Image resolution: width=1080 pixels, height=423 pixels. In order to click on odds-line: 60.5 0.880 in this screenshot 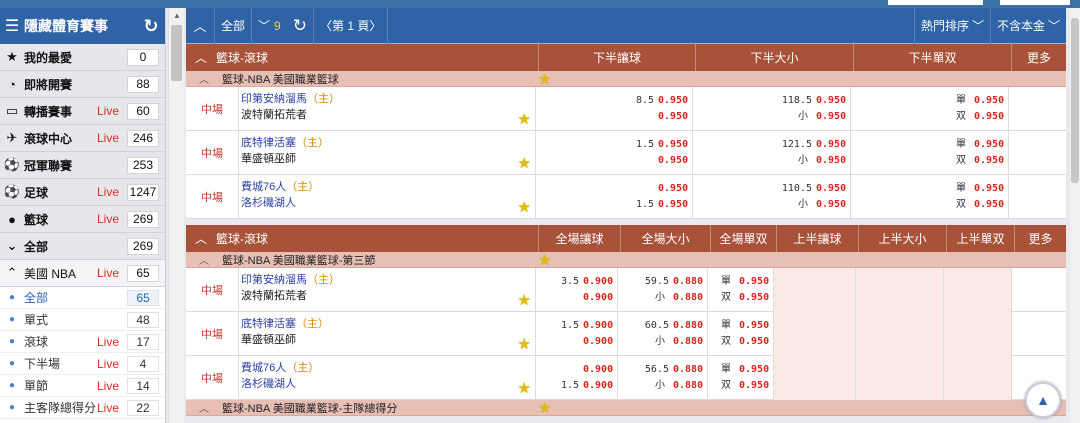, I will do `click(662, 326)`.